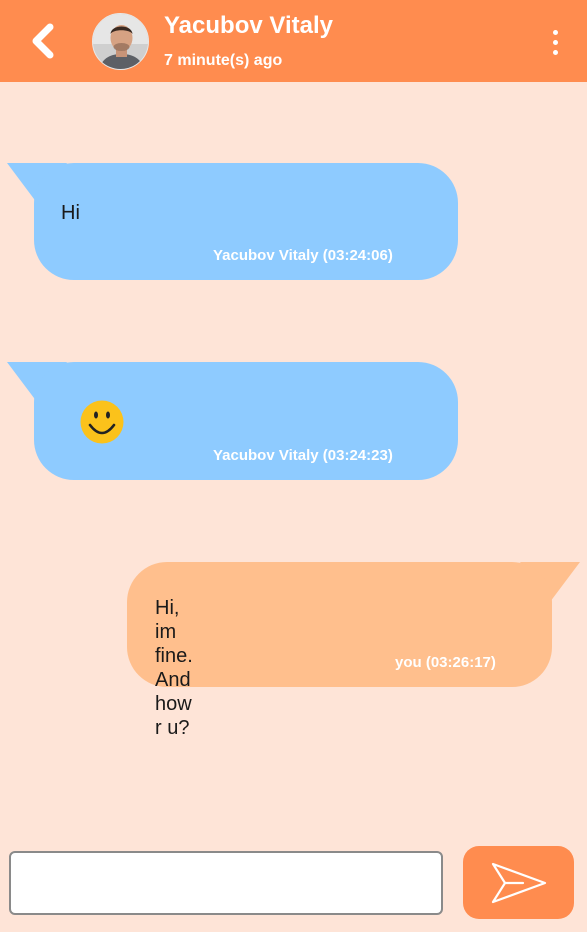 The width and height of the screenshot is (587, 932). I want to click on paper-plane-icon, so click(518, 882).